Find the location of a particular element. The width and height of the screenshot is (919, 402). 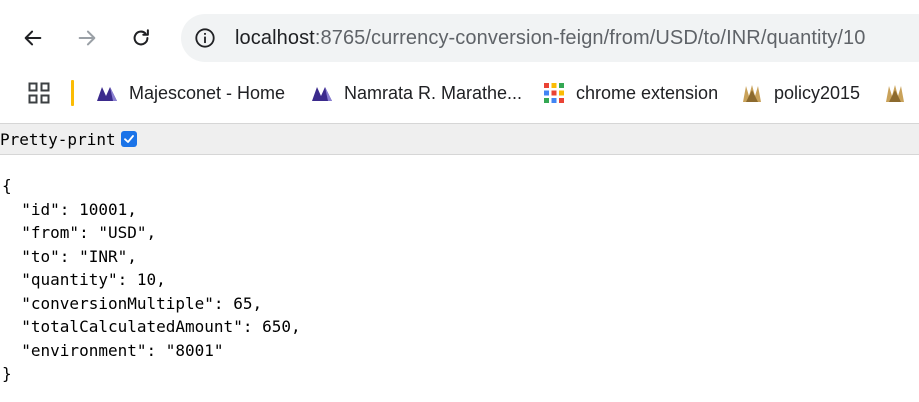

json-line: { is located at coordinates (7, 185).